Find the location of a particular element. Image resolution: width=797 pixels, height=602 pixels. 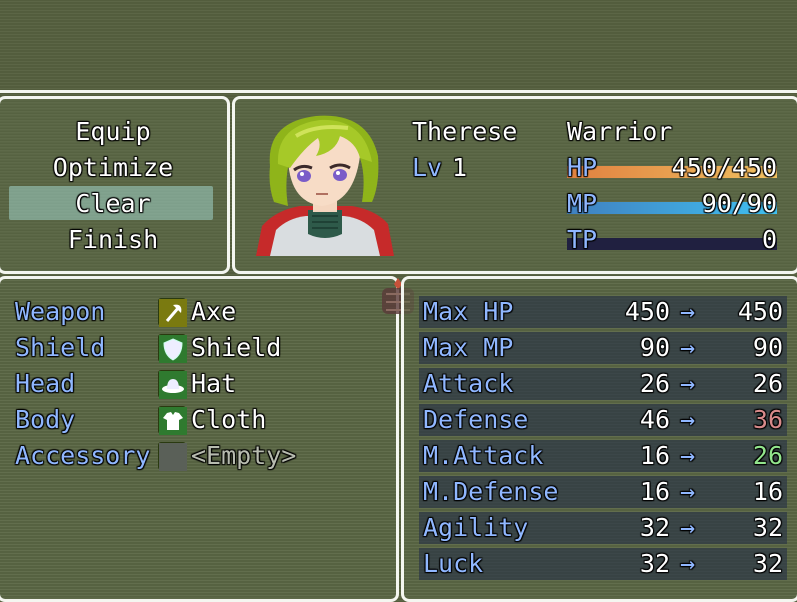

param-name: M.Defense is located at coordinates (491, 491).